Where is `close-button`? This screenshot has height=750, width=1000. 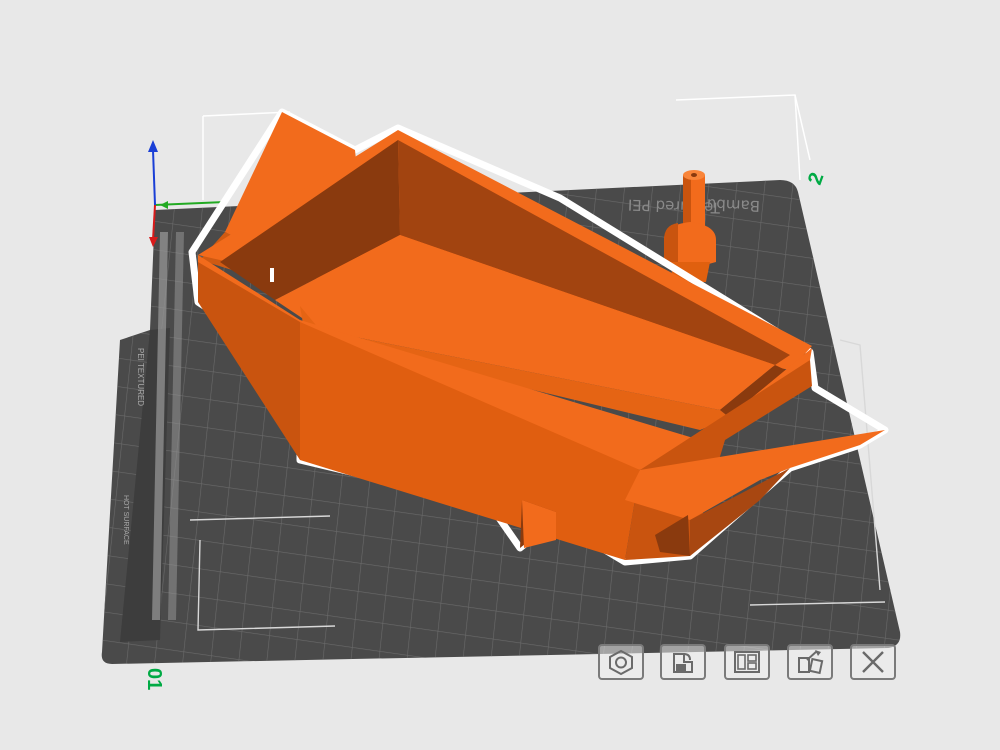
close-button is located at coordinates (873, 662).